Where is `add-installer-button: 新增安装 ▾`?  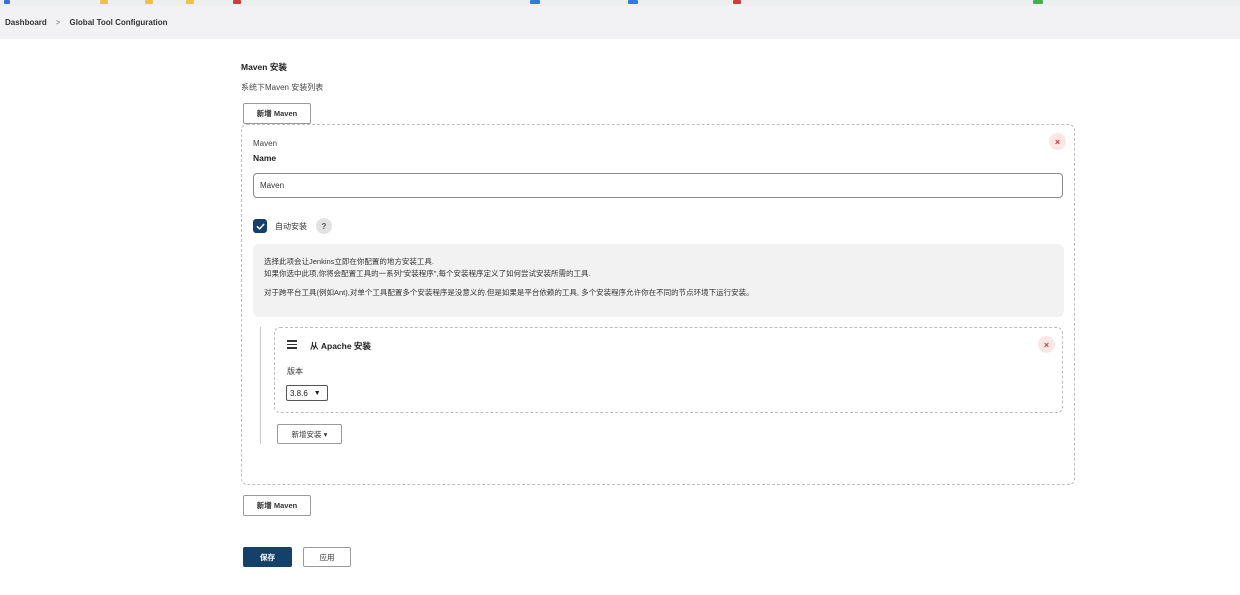
add-installer-button: 新增安装 ▾ is located at coordinates (309, 434).